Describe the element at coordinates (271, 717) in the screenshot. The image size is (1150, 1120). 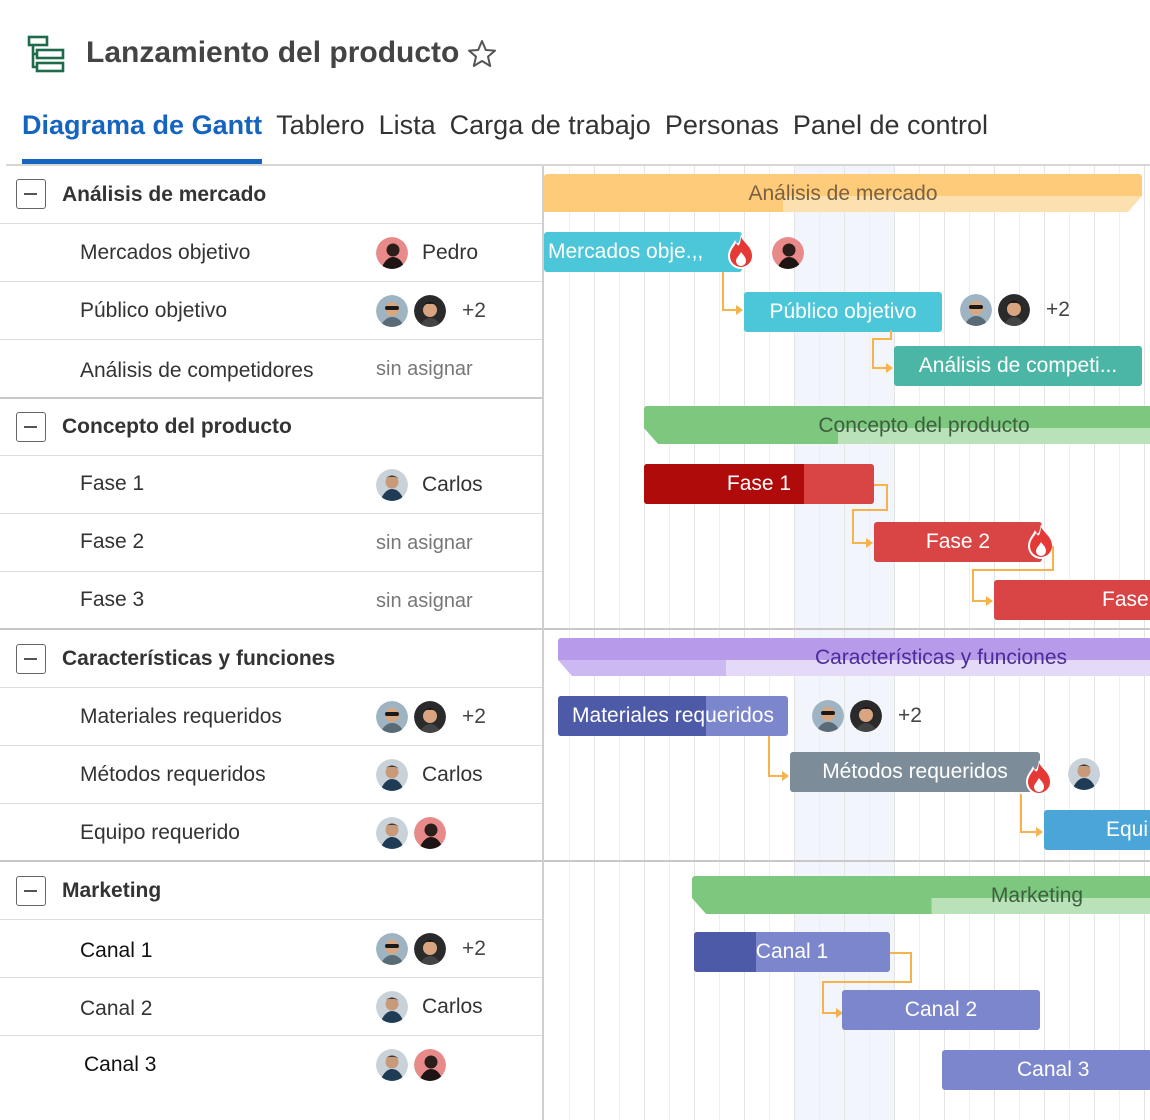
I see `task-row: Materiales requeridos +2` at that location.